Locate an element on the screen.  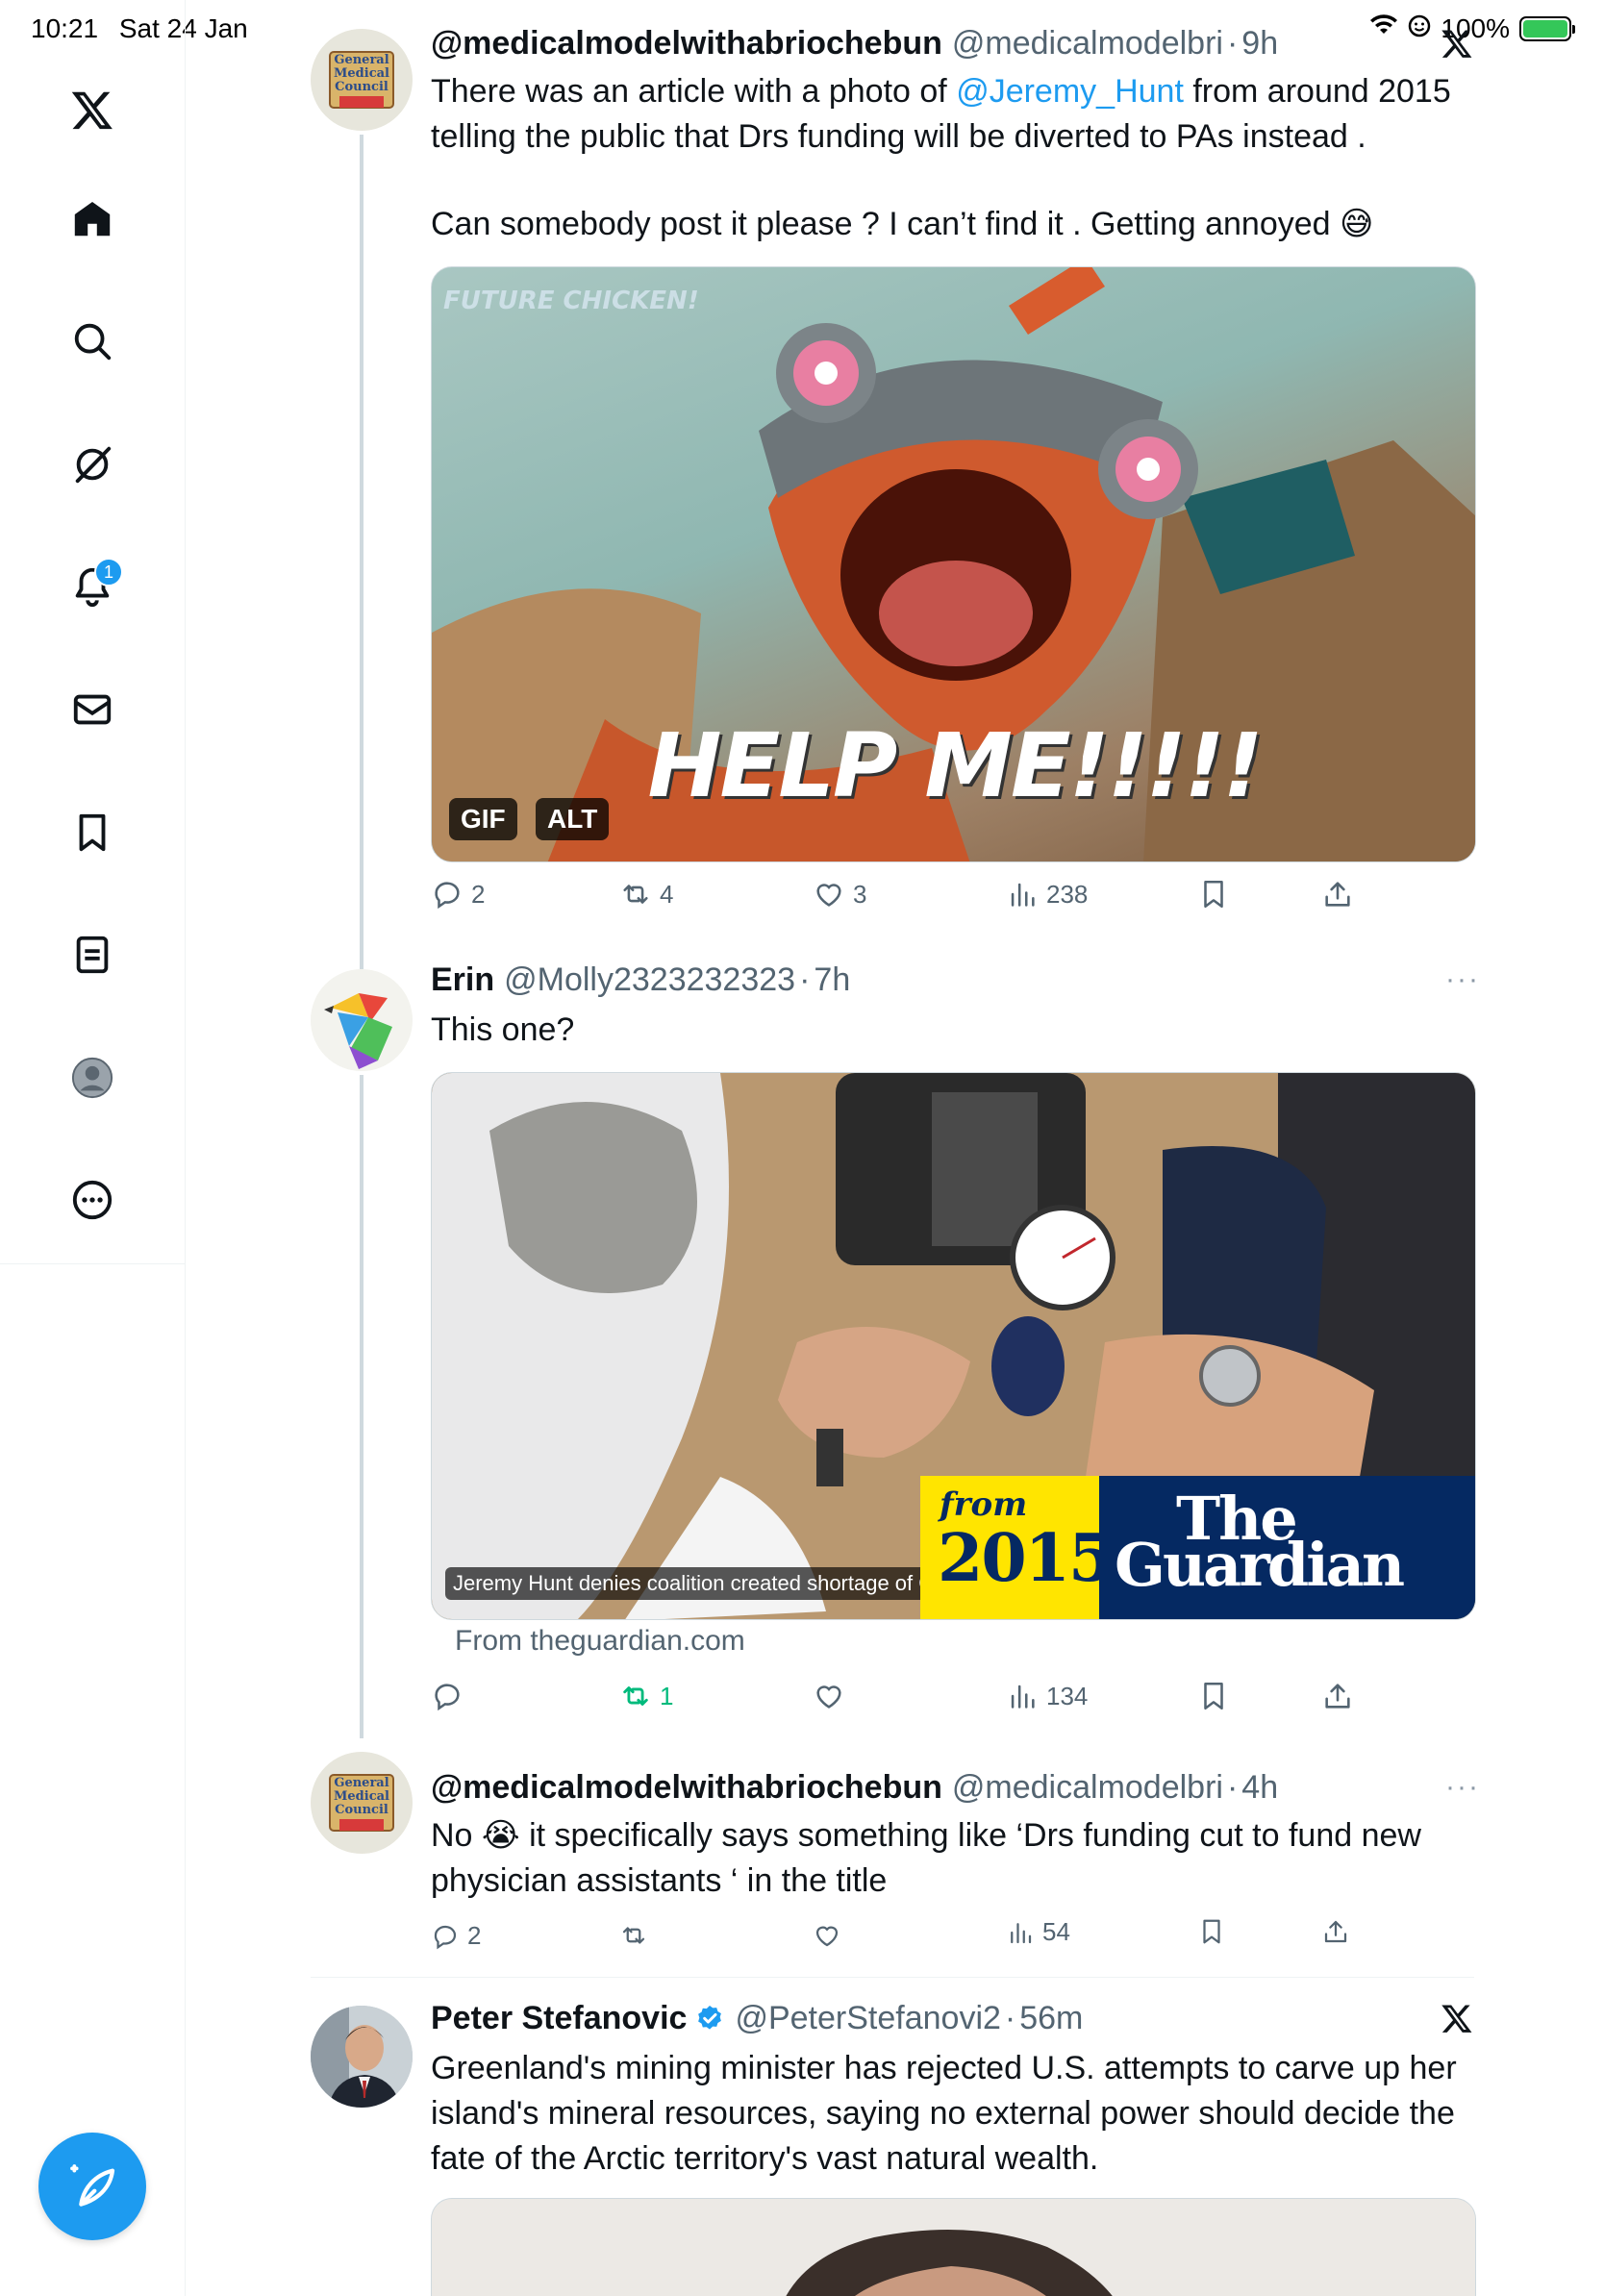
tweet-time: 7h is located at coordinates (832, 980).